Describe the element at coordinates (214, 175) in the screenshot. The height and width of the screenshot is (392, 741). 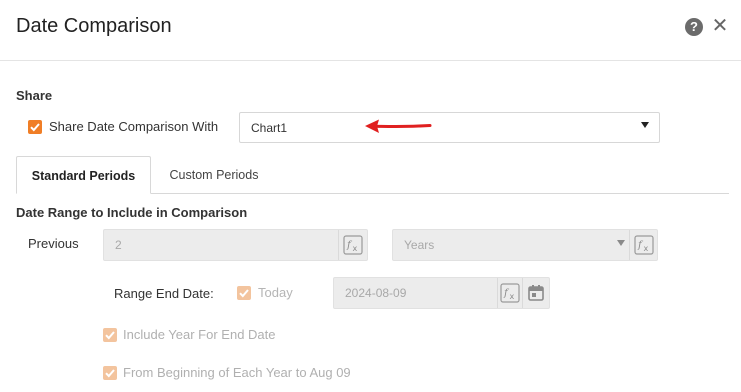
I see `tab-custom-periods: Custom Periods` at that location.